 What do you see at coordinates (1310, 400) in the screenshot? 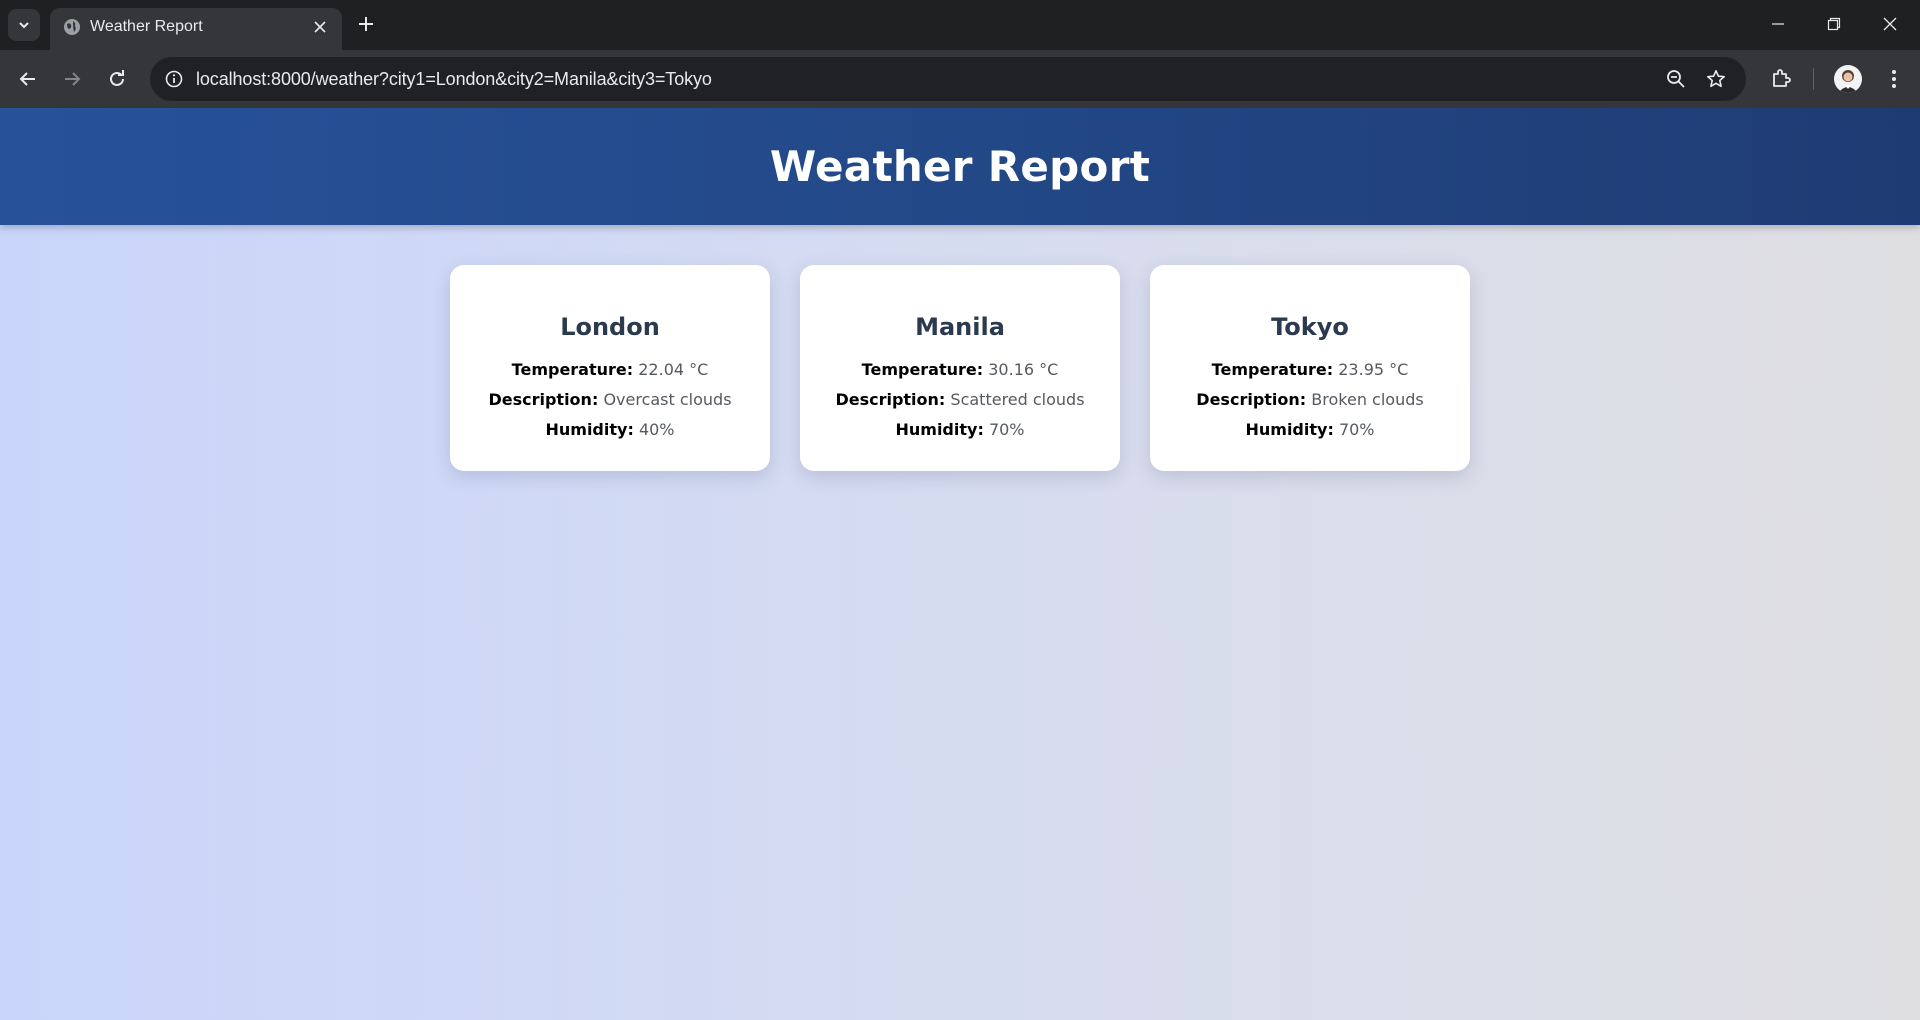
I see `description-row: Description: Broken clouds` at bounding box center [1310, 400].